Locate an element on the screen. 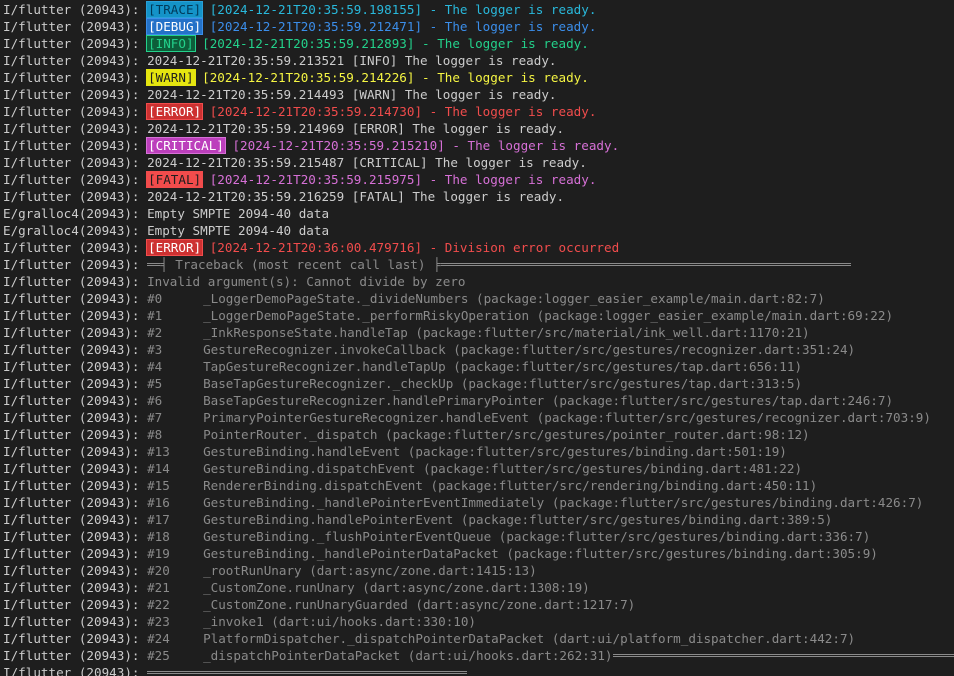 The width and height of the screenshot is (954, 676). traceback-rule-left is located at coordinates (154, 264).